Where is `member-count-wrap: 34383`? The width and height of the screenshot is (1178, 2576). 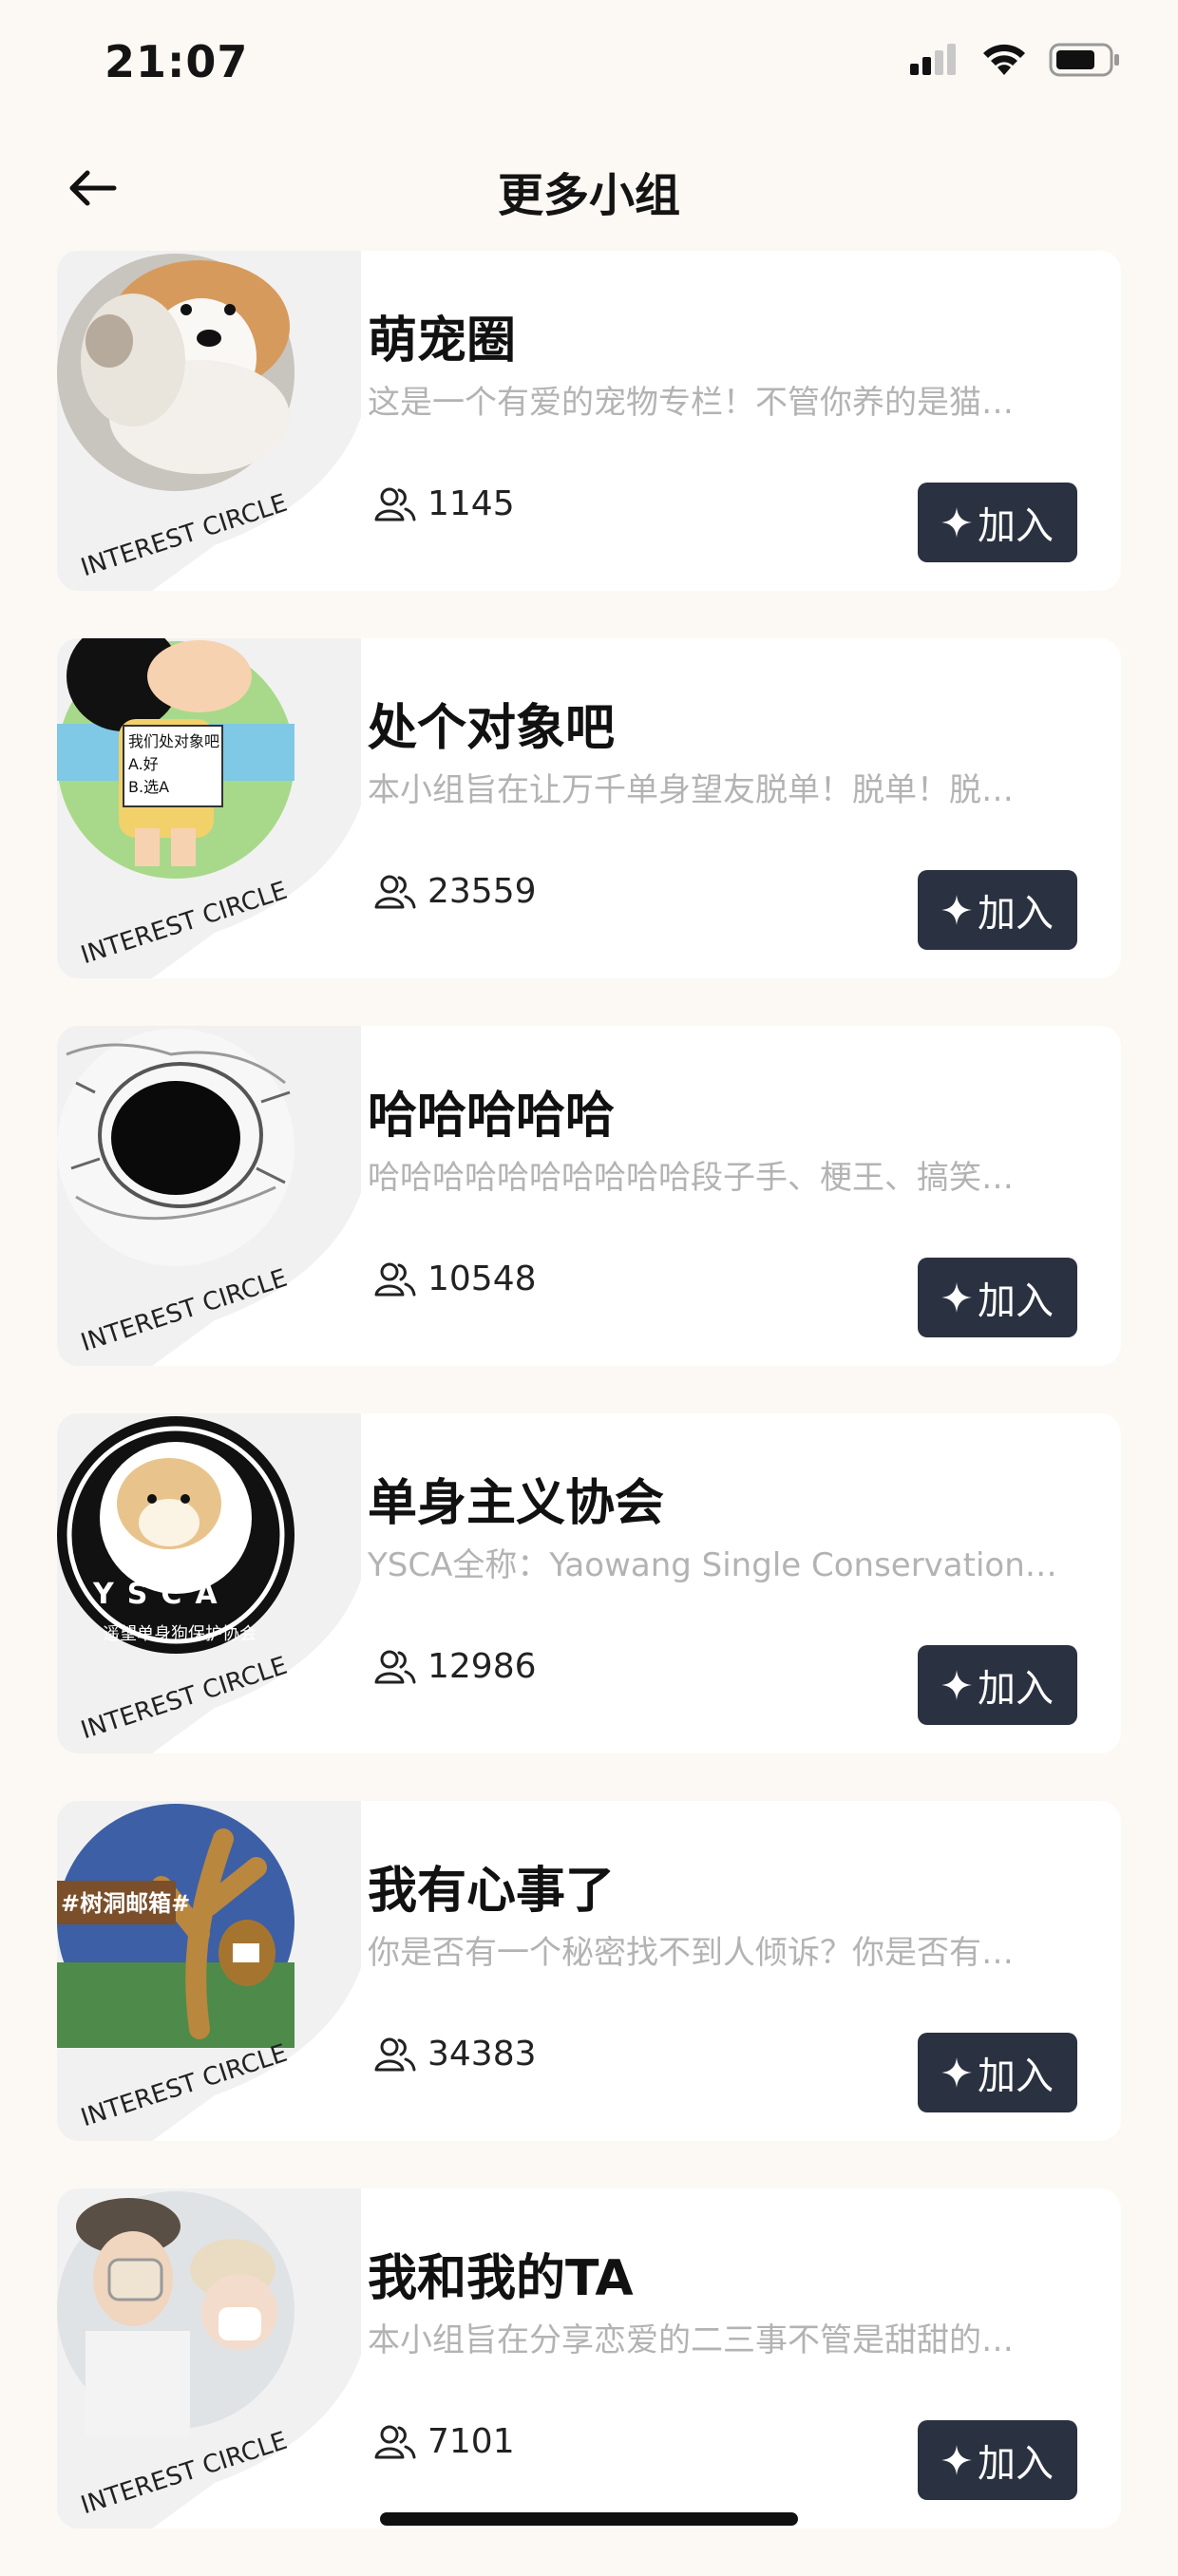
member-count-wrap: 34383 is located at coordinates (455, 2054).